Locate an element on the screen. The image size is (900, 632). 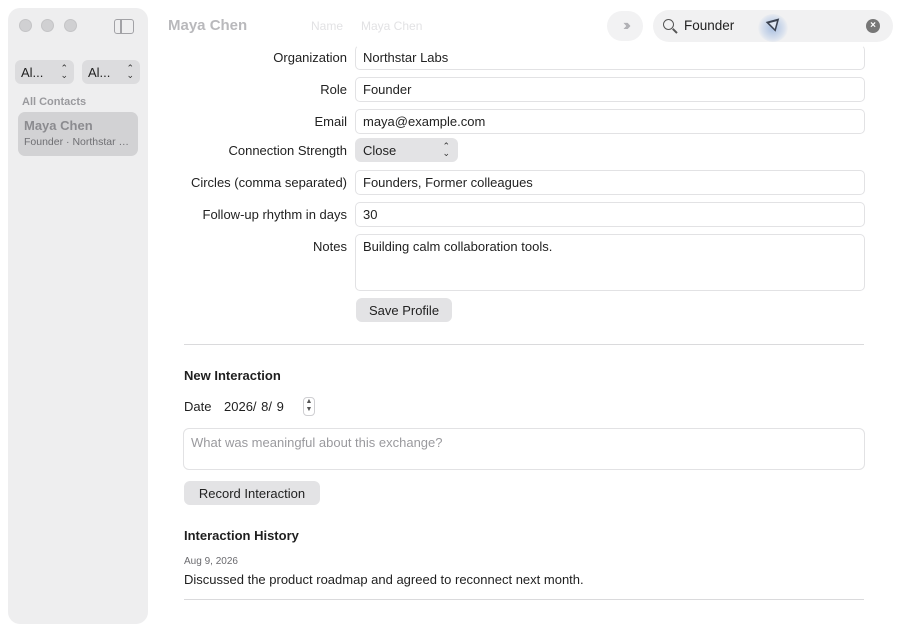
new-interaction-title: New Interaction is located at coordinates (232, 375).